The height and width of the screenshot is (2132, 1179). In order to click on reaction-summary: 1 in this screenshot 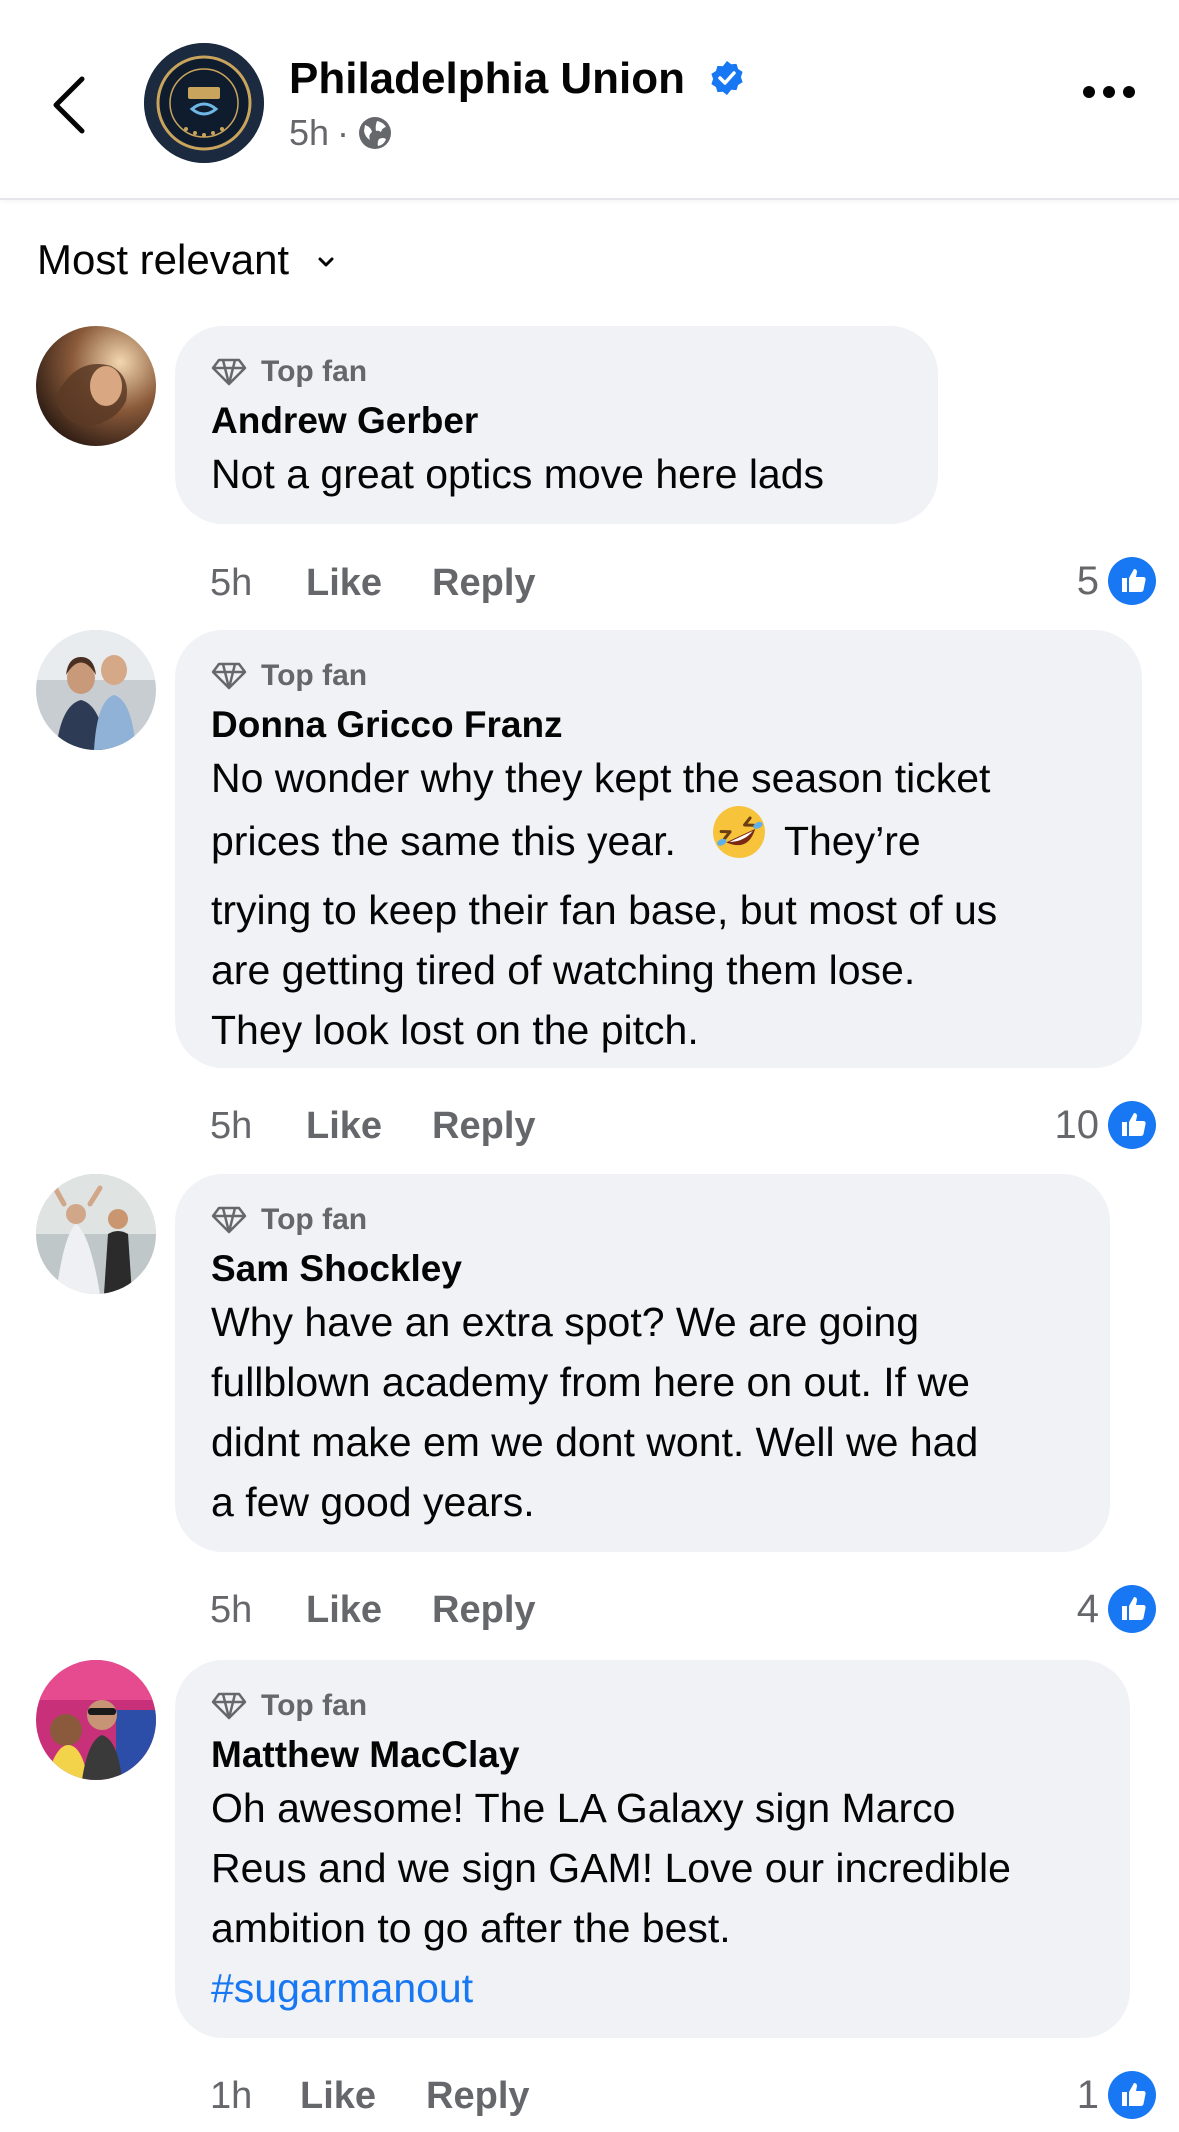, I will do `click(1117, 2095)`.